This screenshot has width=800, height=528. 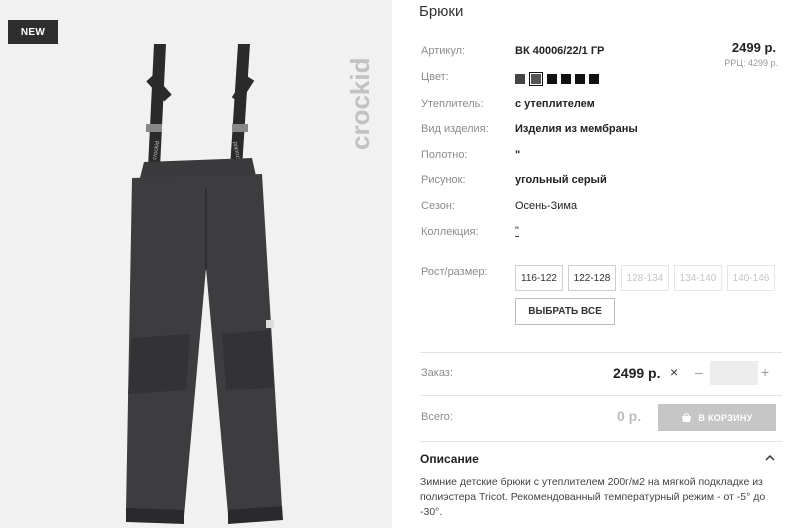 What do you see at coordinates (33, 32) in the screenshot?
I see `new-badge: NEW` at bounding box center [33, 32].